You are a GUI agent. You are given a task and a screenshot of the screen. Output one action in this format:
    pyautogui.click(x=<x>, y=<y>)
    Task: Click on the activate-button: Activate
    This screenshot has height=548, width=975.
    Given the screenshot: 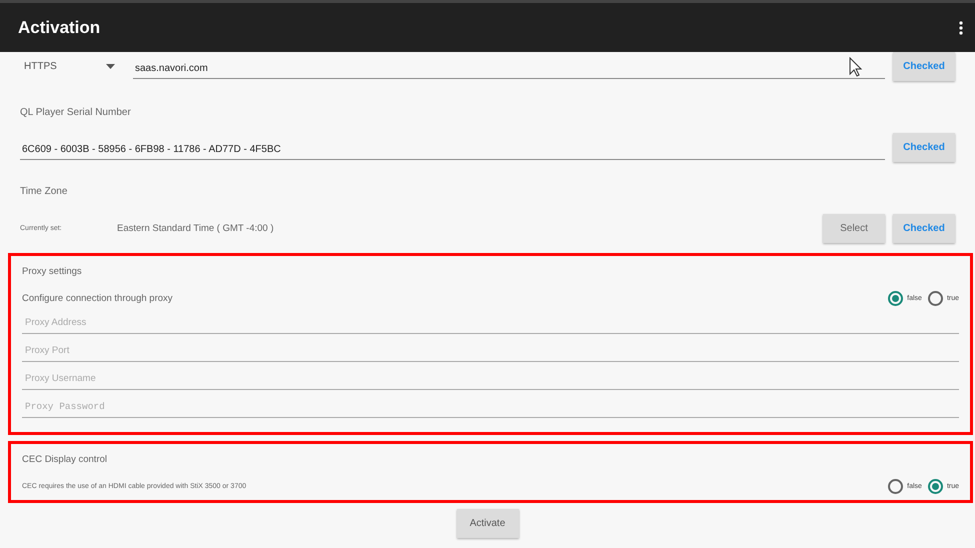 What is the action you would take?
    pyautogui.click(x=487, y=523)
    